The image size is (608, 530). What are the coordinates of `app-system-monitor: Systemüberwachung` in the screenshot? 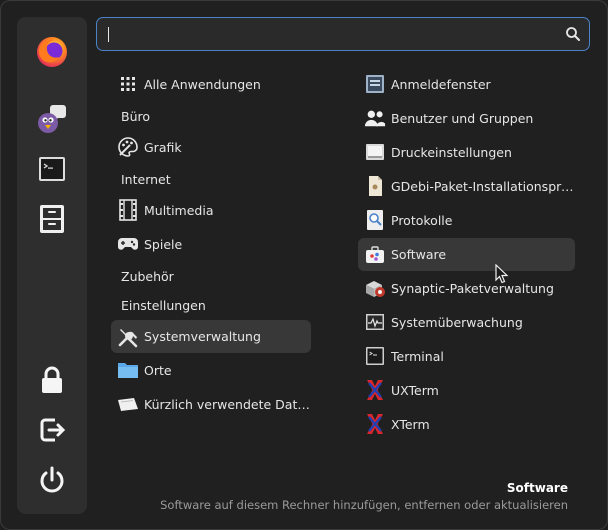 It's located at (466, 322).